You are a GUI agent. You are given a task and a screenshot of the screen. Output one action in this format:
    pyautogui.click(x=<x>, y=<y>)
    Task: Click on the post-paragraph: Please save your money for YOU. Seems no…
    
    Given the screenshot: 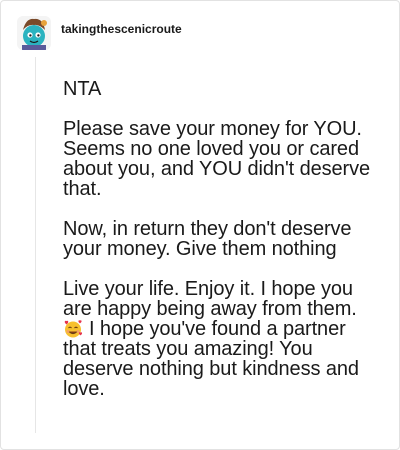 What is the action you would take?
    pyautogui.click(x=217, y=159)
    